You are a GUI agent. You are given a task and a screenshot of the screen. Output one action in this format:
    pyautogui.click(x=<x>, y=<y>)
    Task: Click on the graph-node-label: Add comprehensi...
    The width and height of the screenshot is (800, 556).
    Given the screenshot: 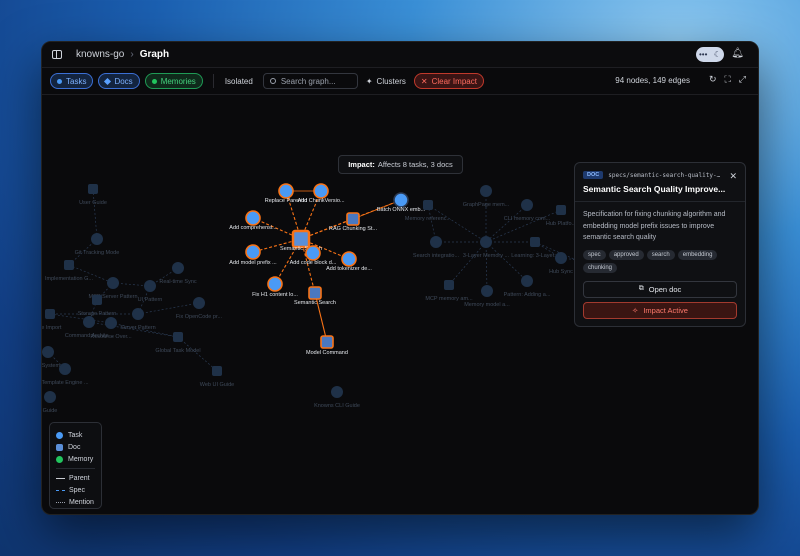 What is the action you would take?
    pyautogui.click(x=253, y=228)
    